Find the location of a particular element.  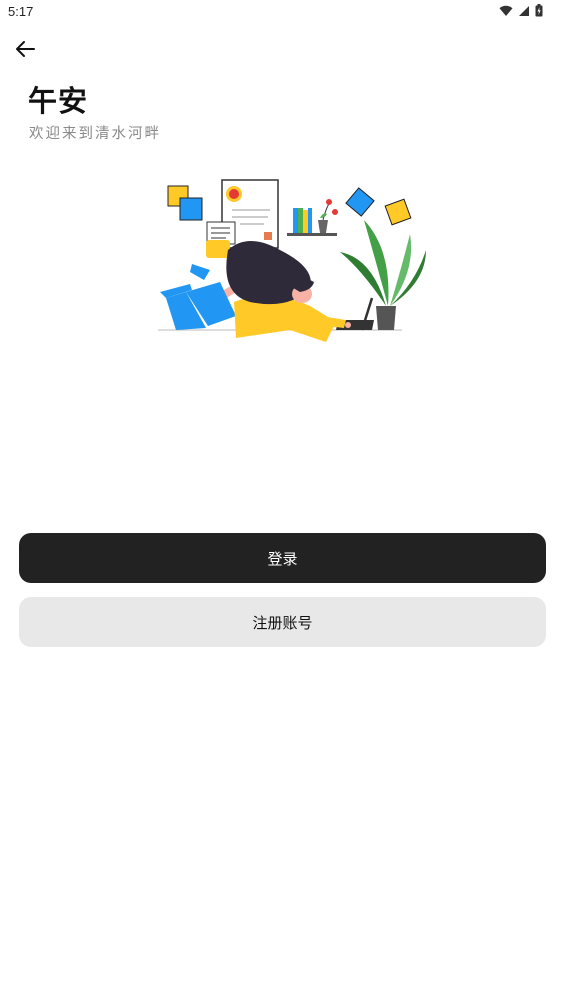

welcome-subtitle: 欢迎来到清水河畔 is located at coordinates (95, 134).